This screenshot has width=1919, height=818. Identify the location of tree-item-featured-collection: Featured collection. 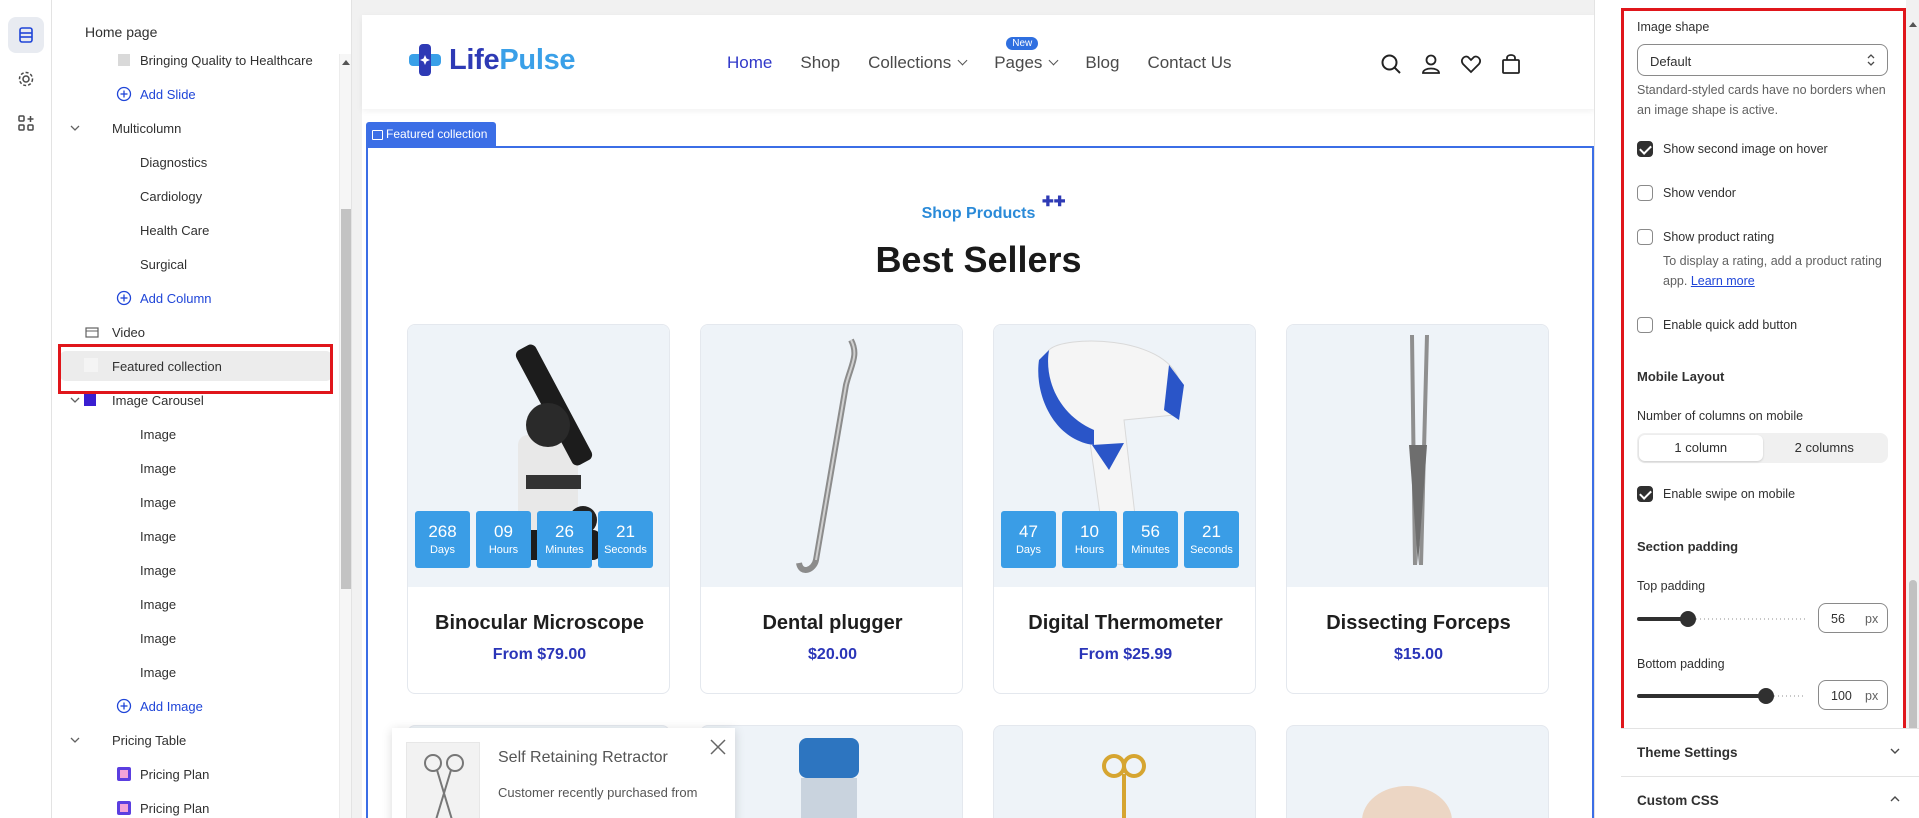
(196, 366).